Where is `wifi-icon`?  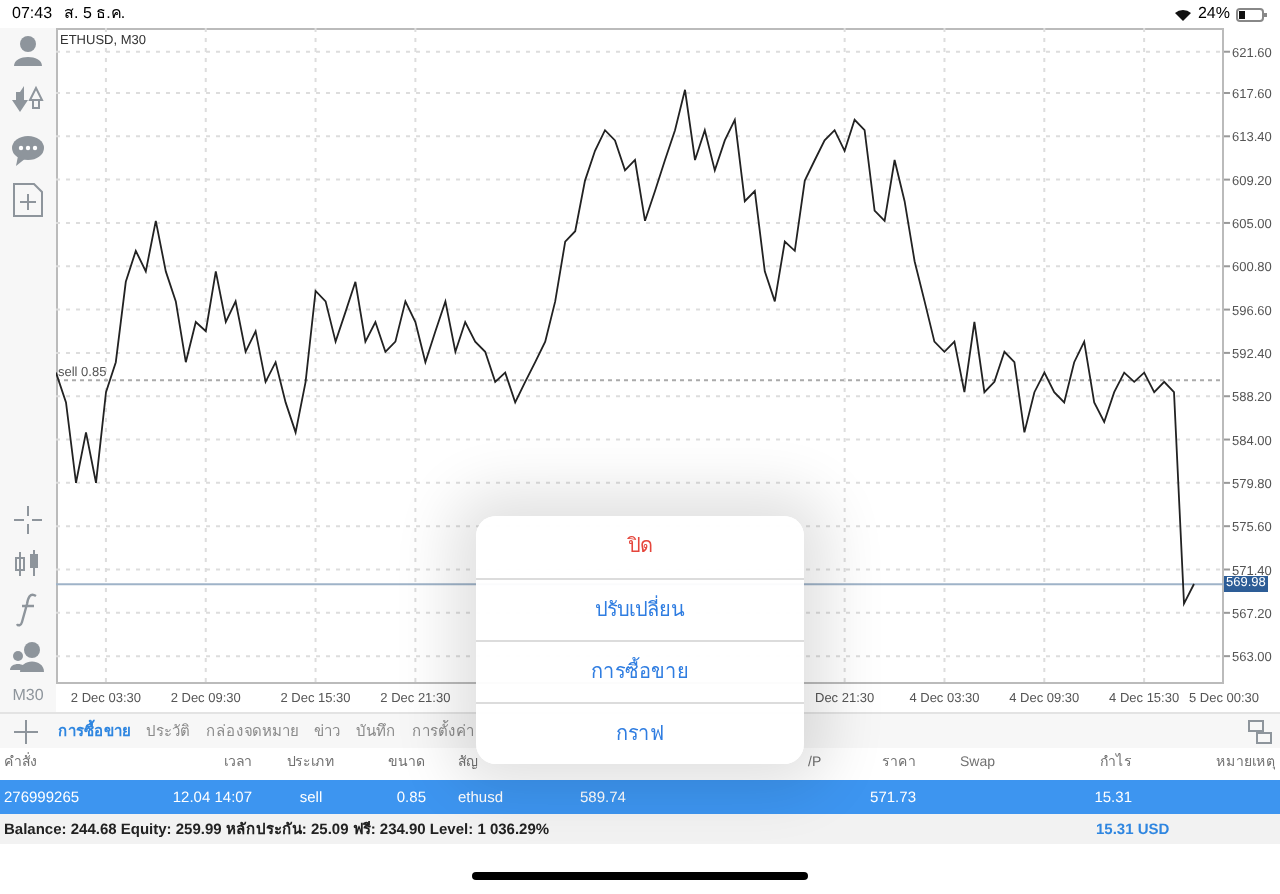 wifi-icon is located at coordinates (1182, 14).